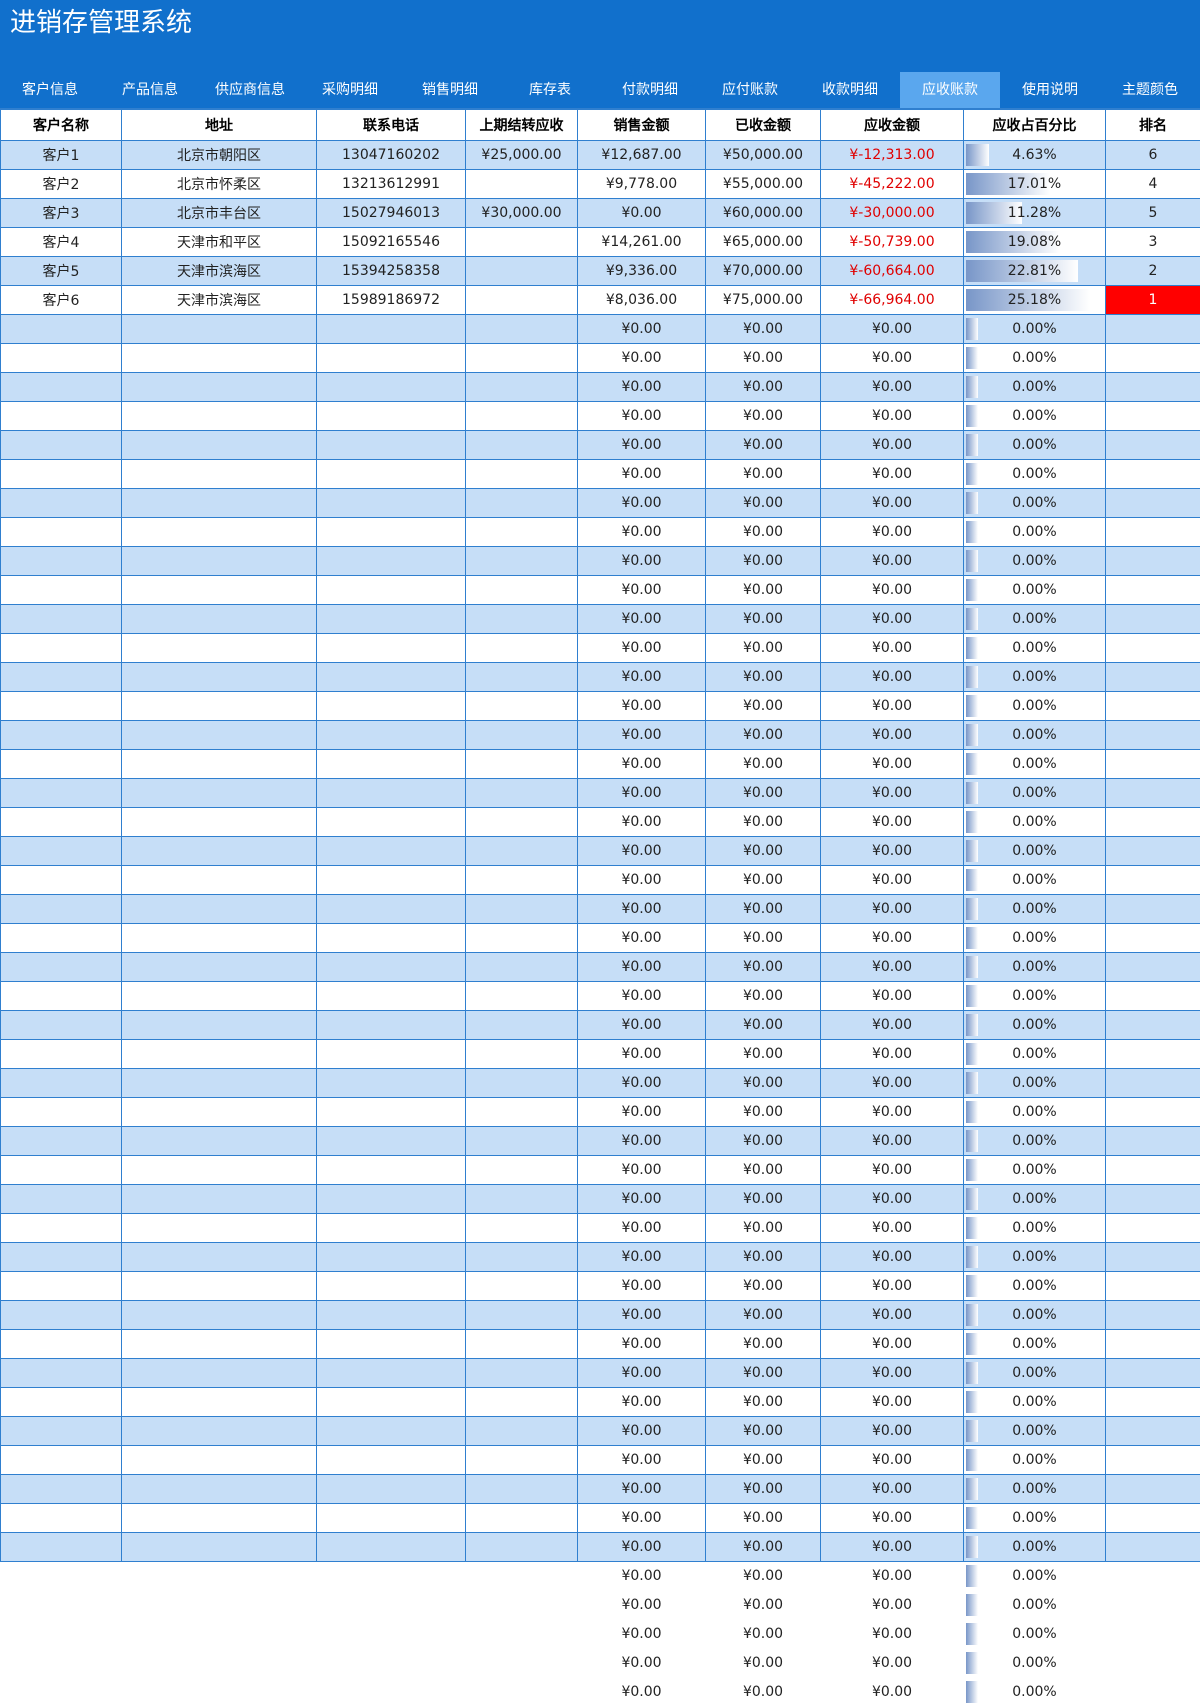  Describe the element at coordinates (892, 155) in the screenshot. I see `receivable-amount-cell: ¥-12,313.00` at that location.